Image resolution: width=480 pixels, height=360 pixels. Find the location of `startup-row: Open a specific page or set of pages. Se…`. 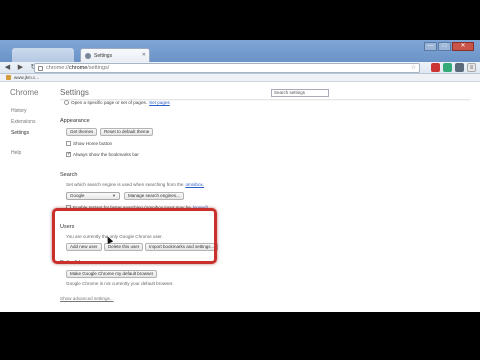

startup-row: Open a specific page or set of pages. Se… is located at coordinates (117, 102).